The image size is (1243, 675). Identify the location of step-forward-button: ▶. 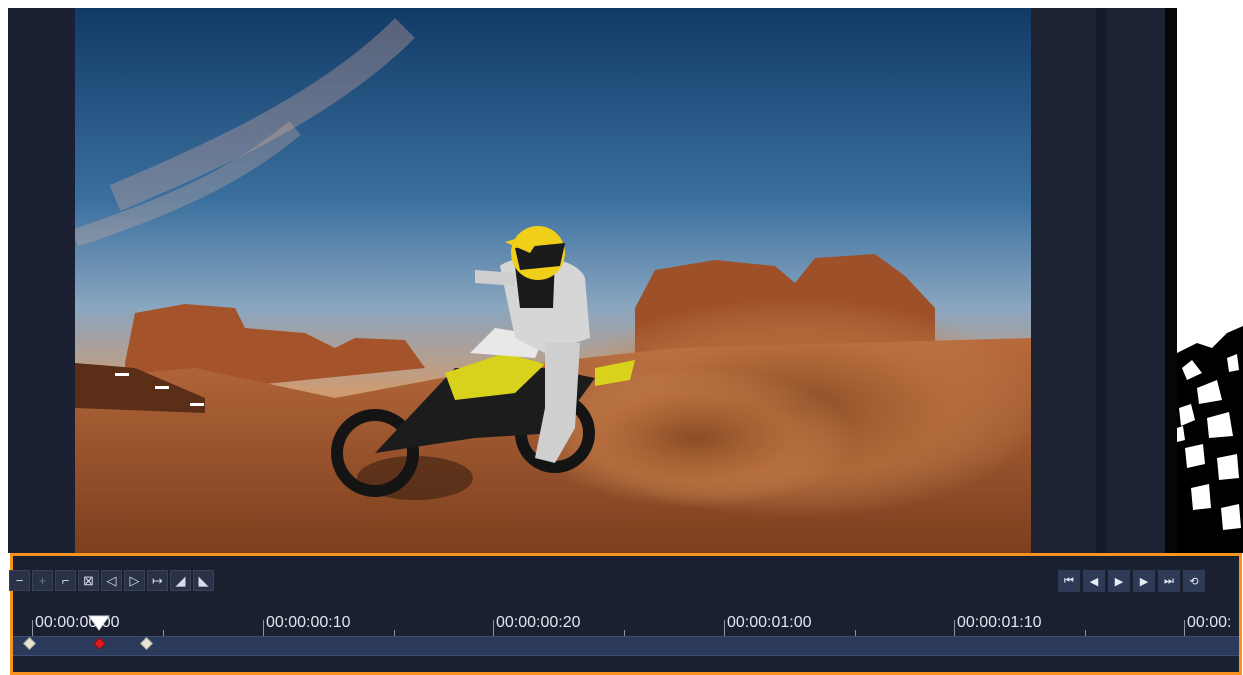
(1144, 581).